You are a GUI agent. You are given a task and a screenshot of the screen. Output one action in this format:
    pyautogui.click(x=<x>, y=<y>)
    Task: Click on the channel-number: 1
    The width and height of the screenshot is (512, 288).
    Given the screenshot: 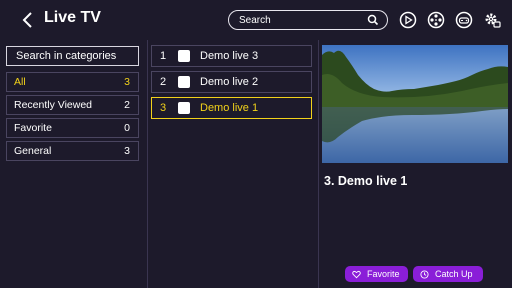 What is the action you would take?
    pyautogui.click(x=163, y=56)
    